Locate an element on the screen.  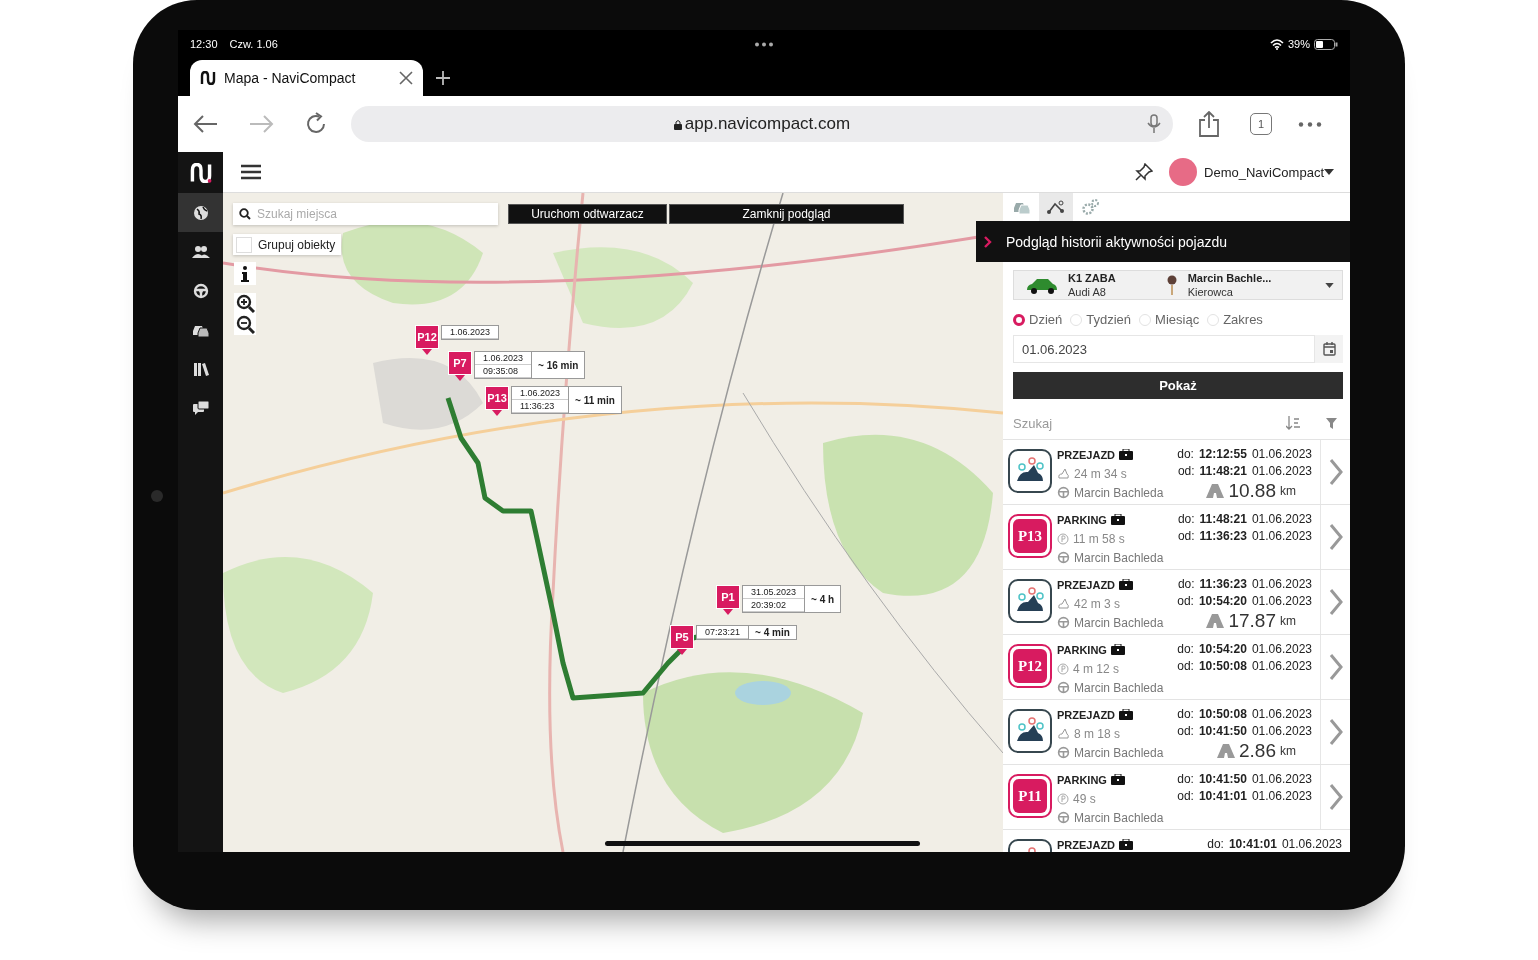
vehicle-plate: K1 ZABA is located at coordinates (1092, 278).